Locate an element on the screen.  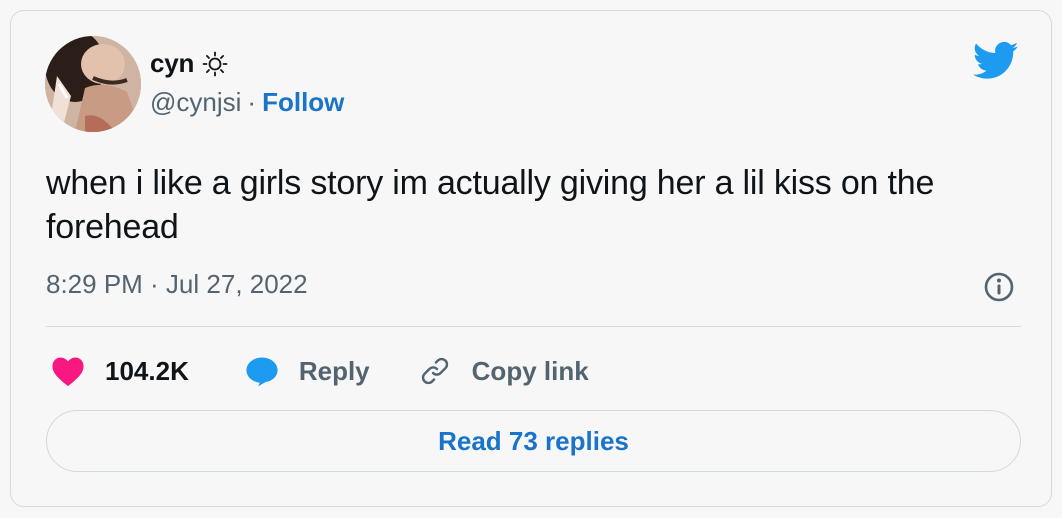
avatar is located at coordinates (93, 84).